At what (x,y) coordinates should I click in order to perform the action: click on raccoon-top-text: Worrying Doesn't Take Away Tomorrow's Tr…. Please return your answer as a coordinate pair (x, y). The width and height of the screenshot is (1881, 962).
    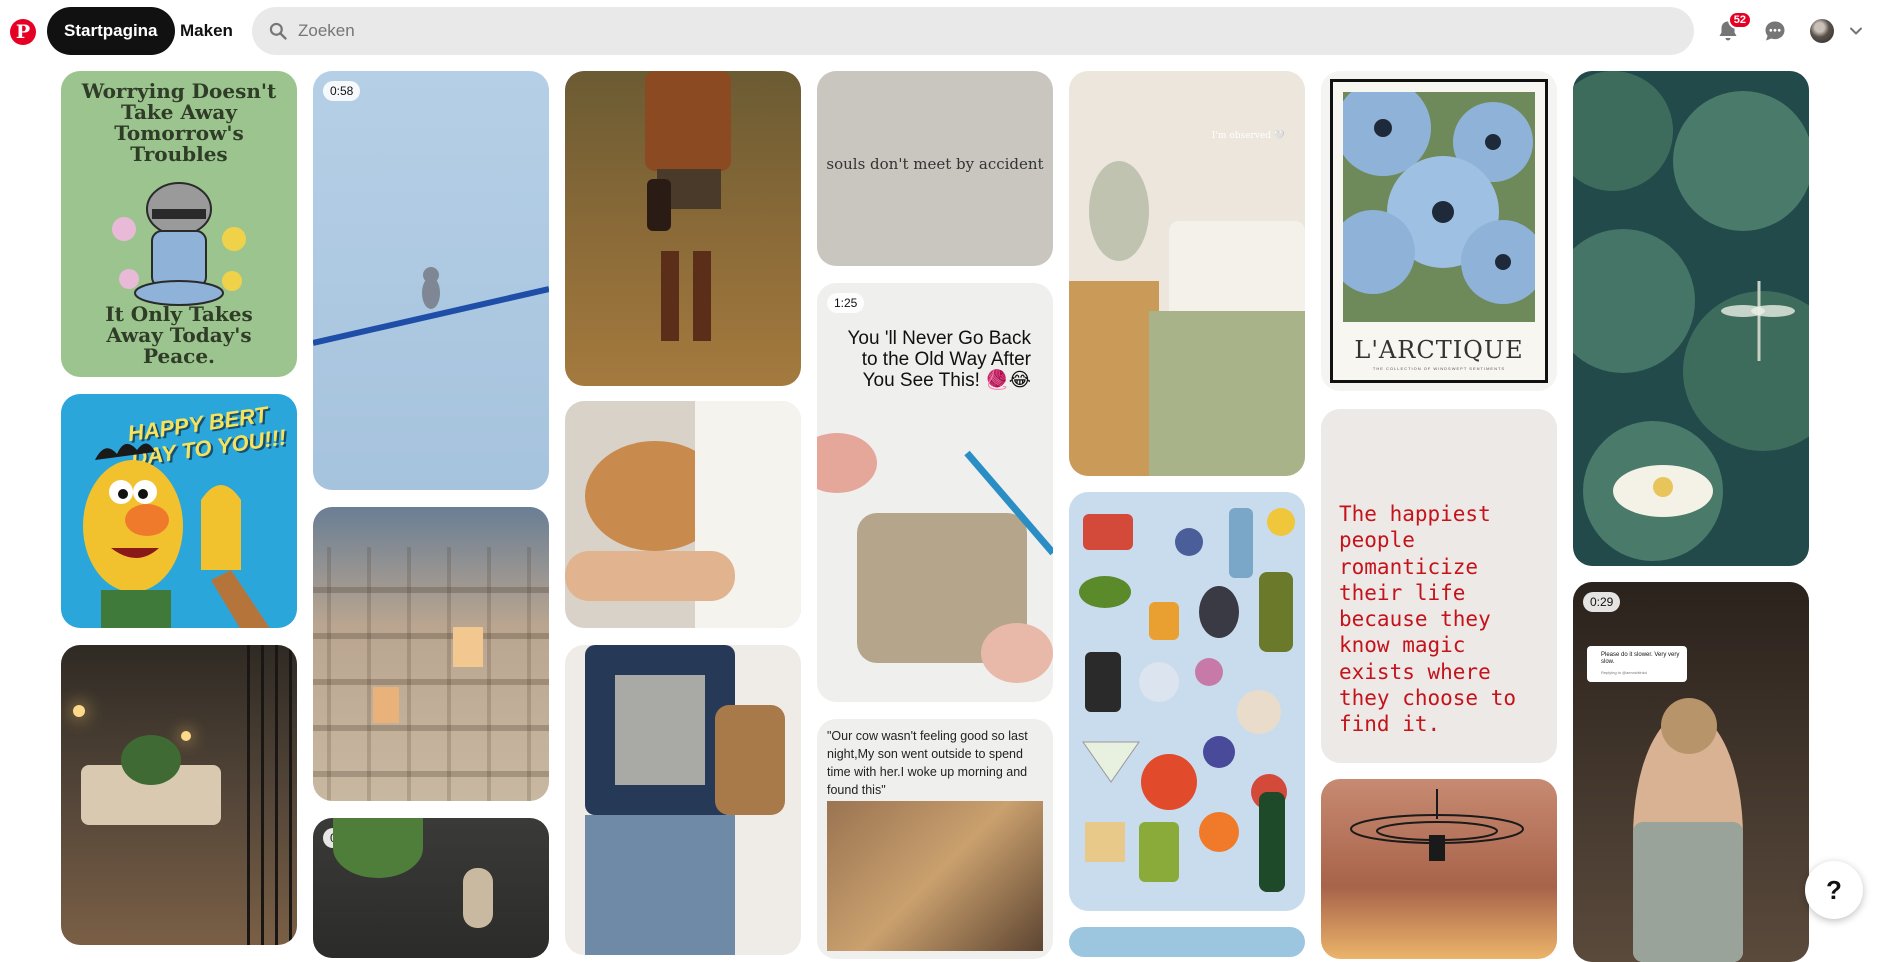
    Looking at the image, I should click on (179, 122).